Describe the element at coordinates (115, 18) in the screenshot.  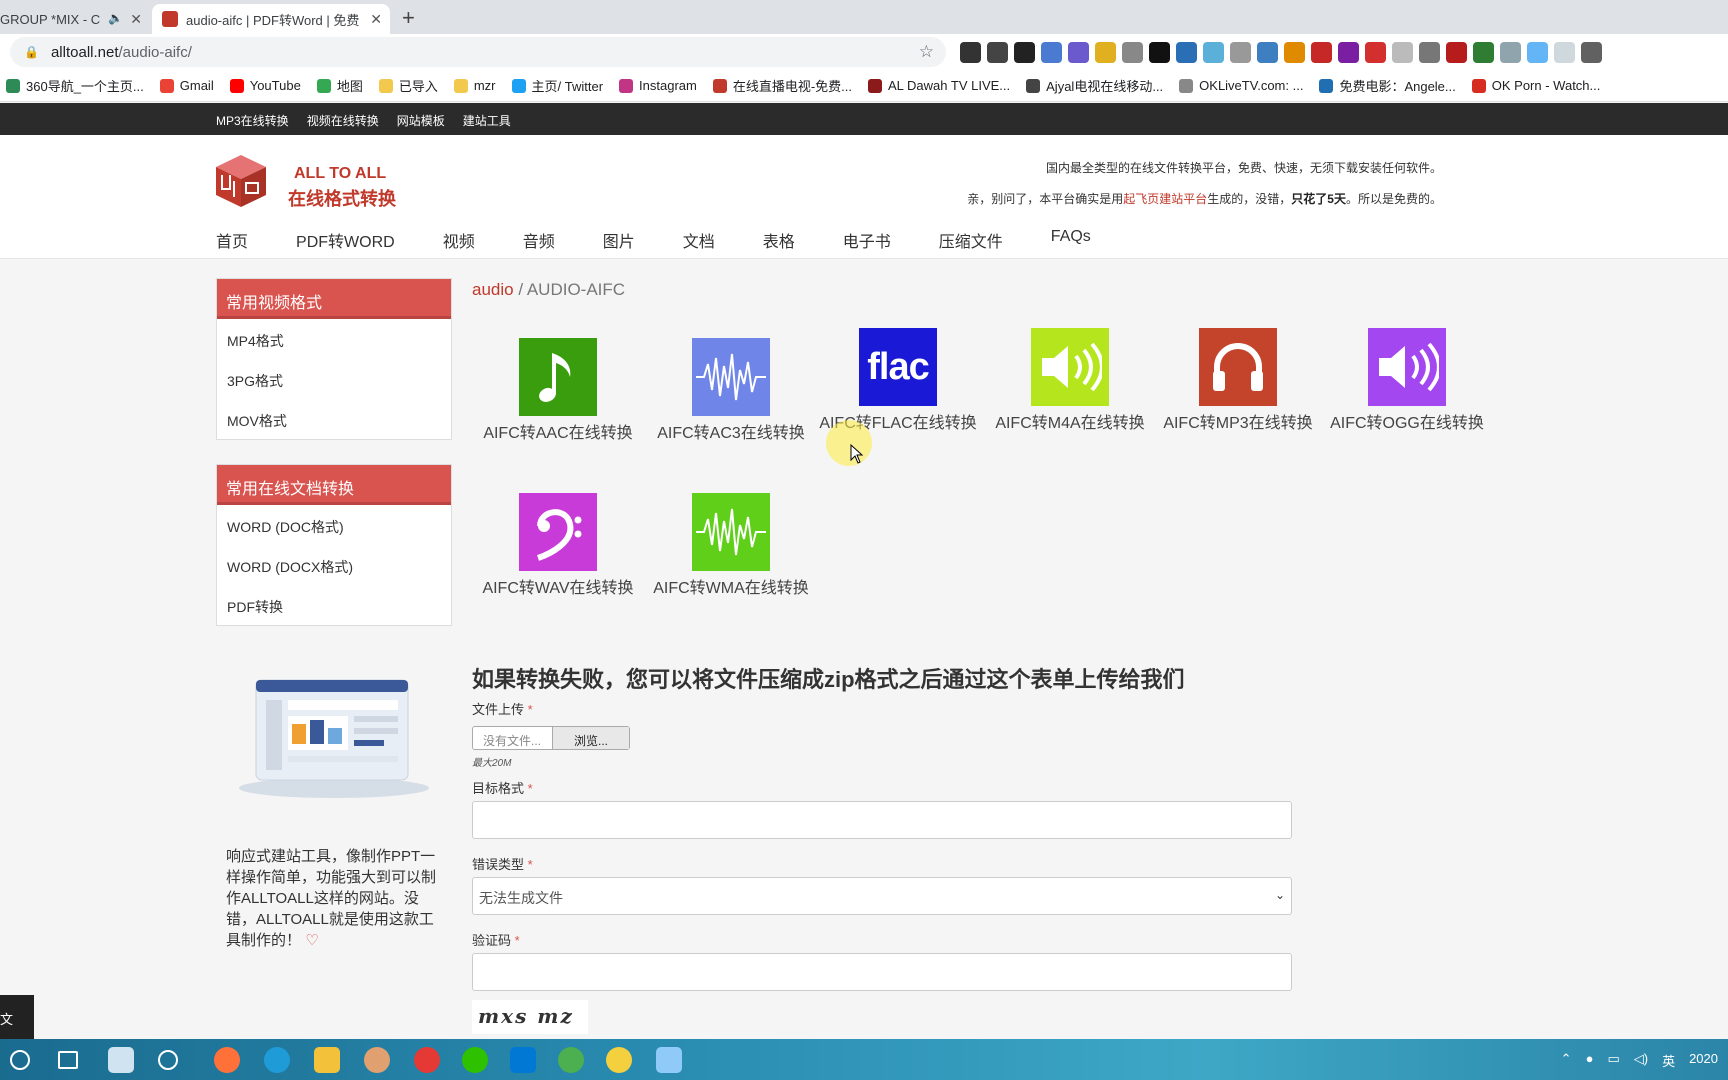
I see `speaker-icon: 🔈` at that location.